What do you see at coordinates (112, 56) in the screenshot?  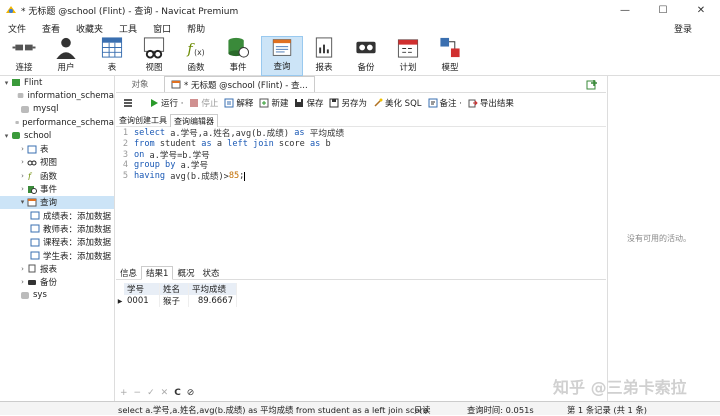 I see `table-button: 表` at bounding box center [112, 56].